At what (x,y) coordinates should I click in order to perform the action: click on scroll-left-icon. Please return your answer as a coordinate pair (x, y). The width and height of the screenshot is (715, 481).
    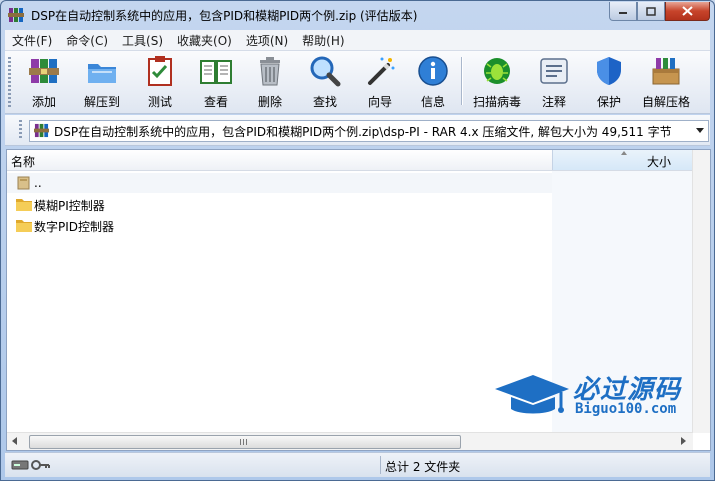
    Looking at the image, I should click on (14, 441).